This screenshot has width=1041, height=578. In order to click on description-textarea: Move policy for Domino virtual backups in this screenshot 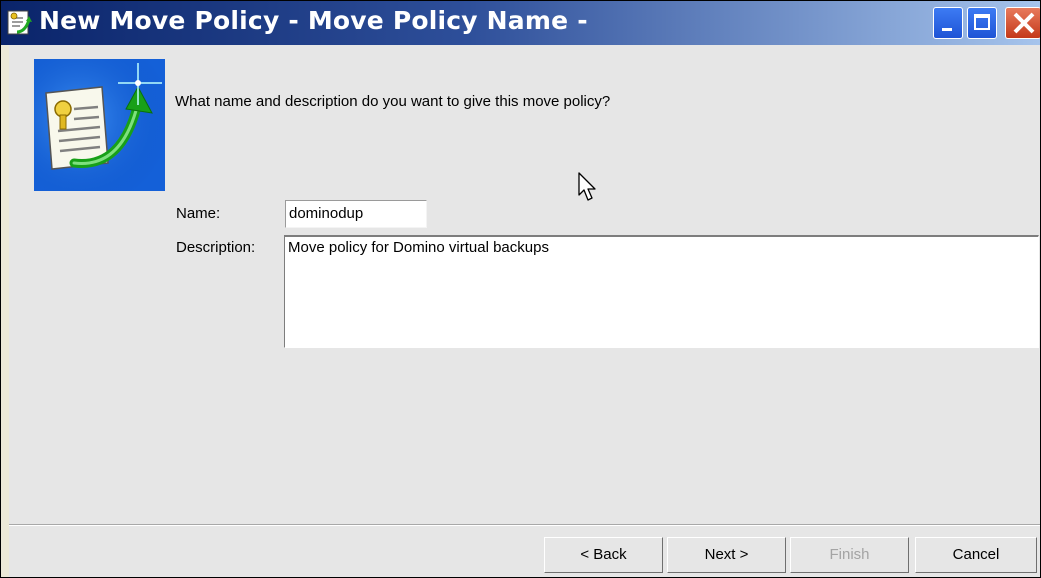, I will do `click(661, 291)`.